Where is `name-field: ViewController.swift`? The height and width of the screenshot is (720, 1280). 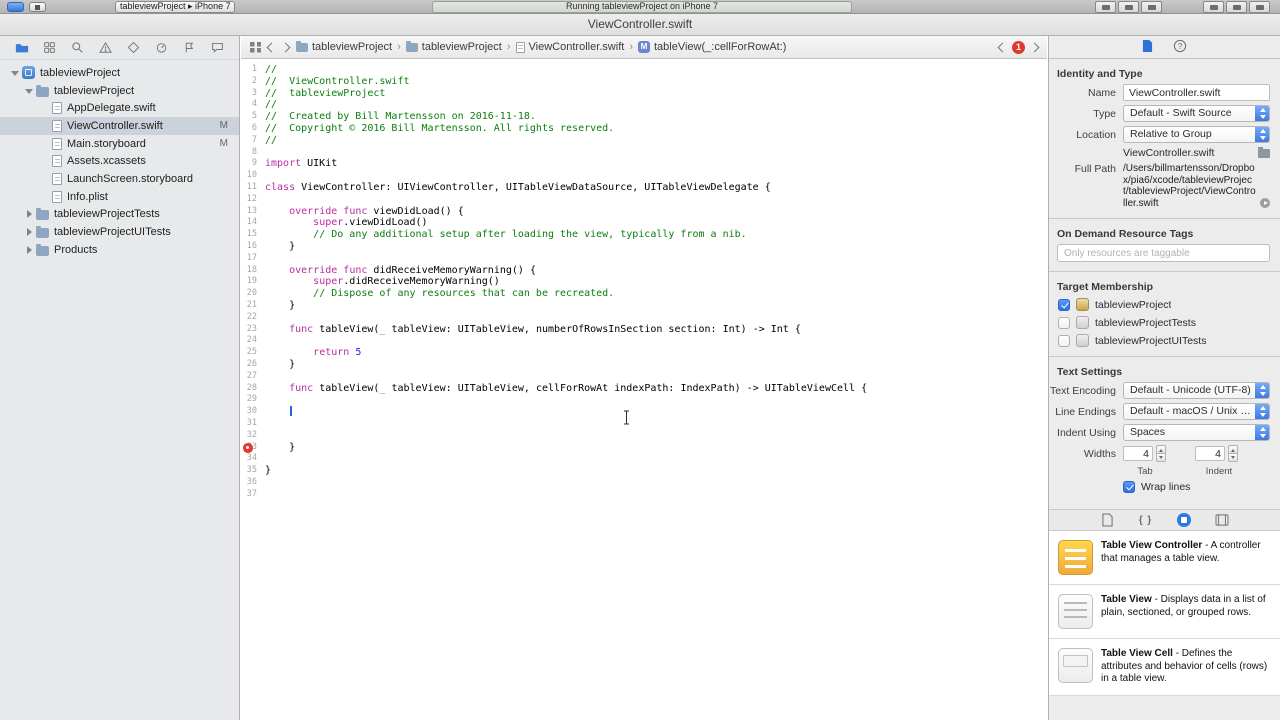
name-field: ViewController.swift is located at coordinates (1196, 92).